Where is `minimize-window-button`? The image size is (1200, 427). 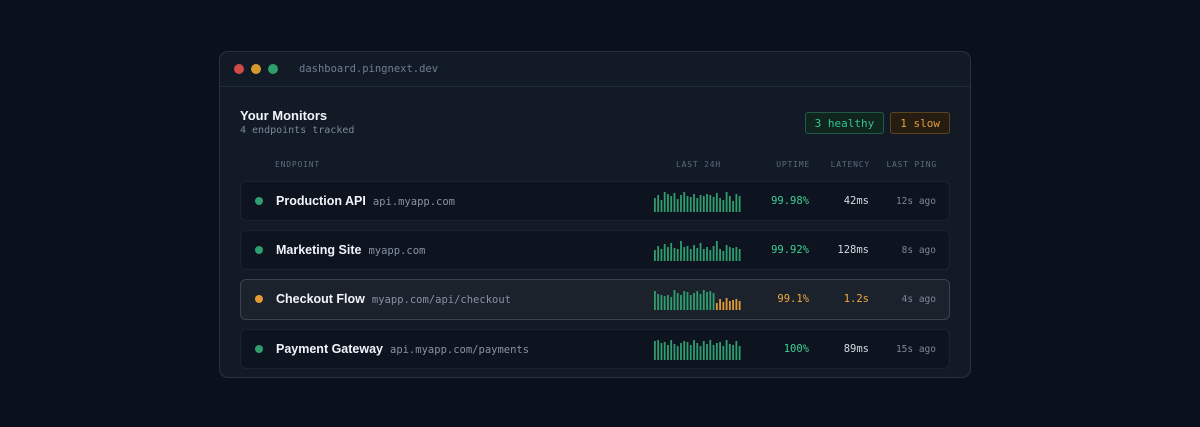
minimize-window-button is located at coordinates (256, 69).